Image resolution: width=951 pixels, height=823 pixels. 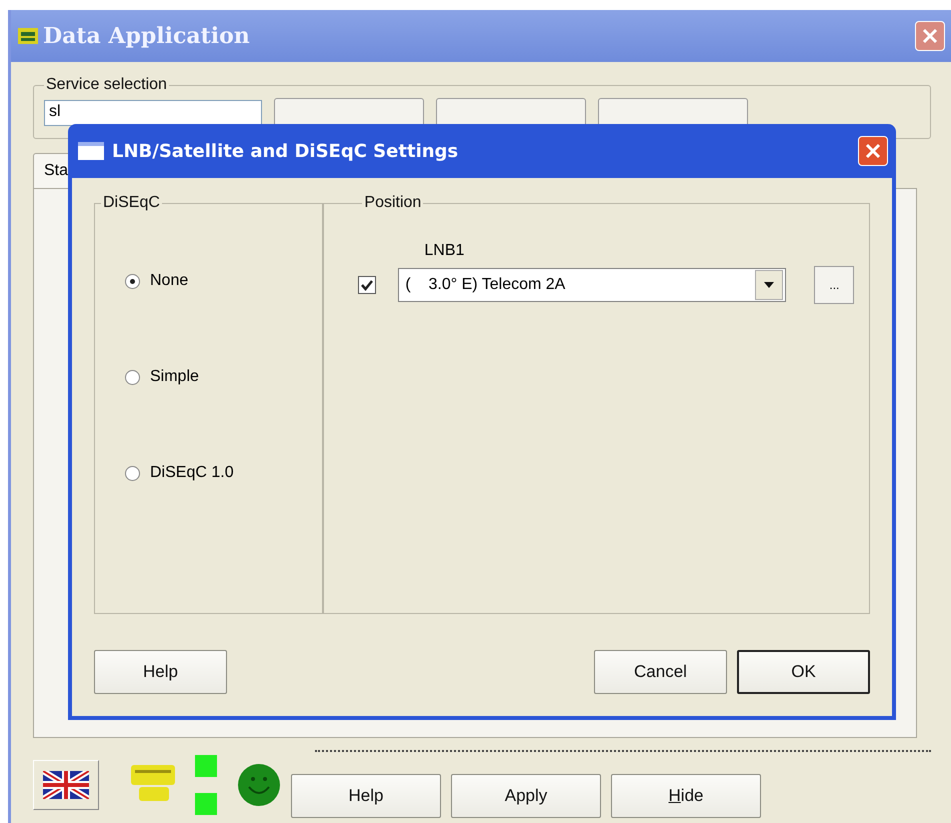 I want to click on check-icon, so click(x=367, y=285).